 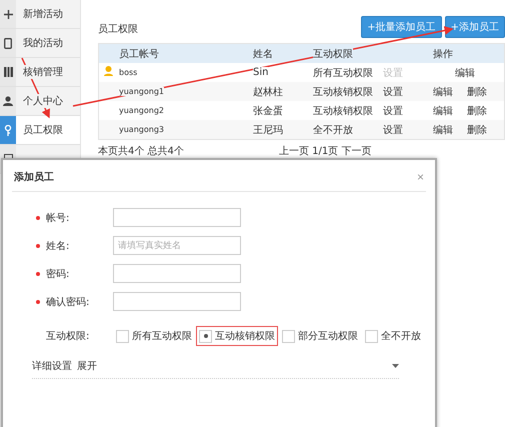 I want to click on table-cell: boss, so click(x=128, y=72).